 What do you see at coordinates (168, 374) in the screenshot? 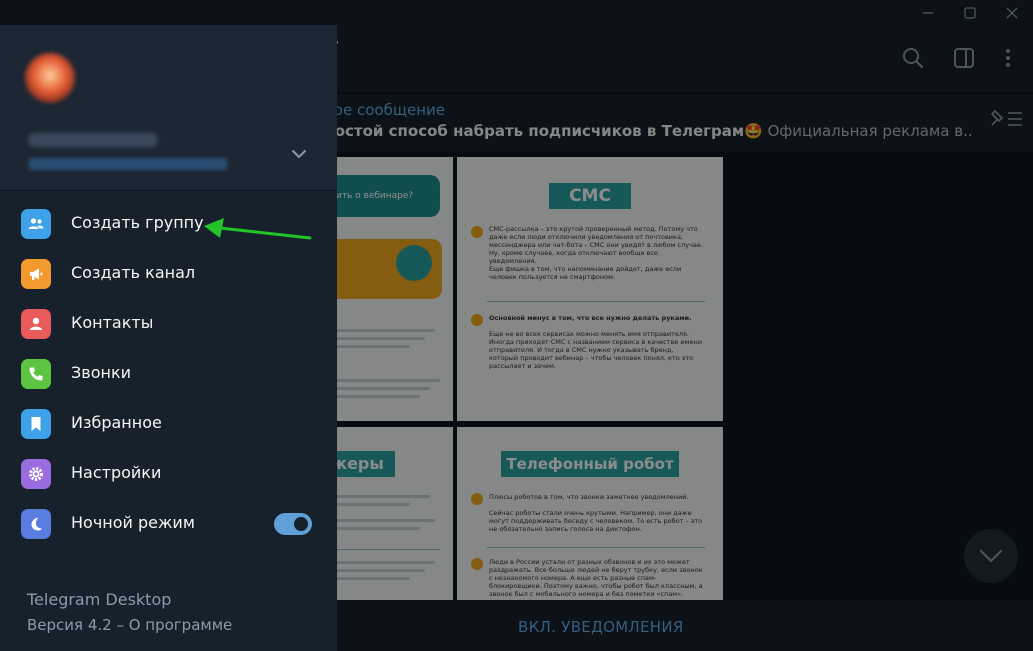
I see `menu-item-calls: Звонки` at bounding box center [168, 374].